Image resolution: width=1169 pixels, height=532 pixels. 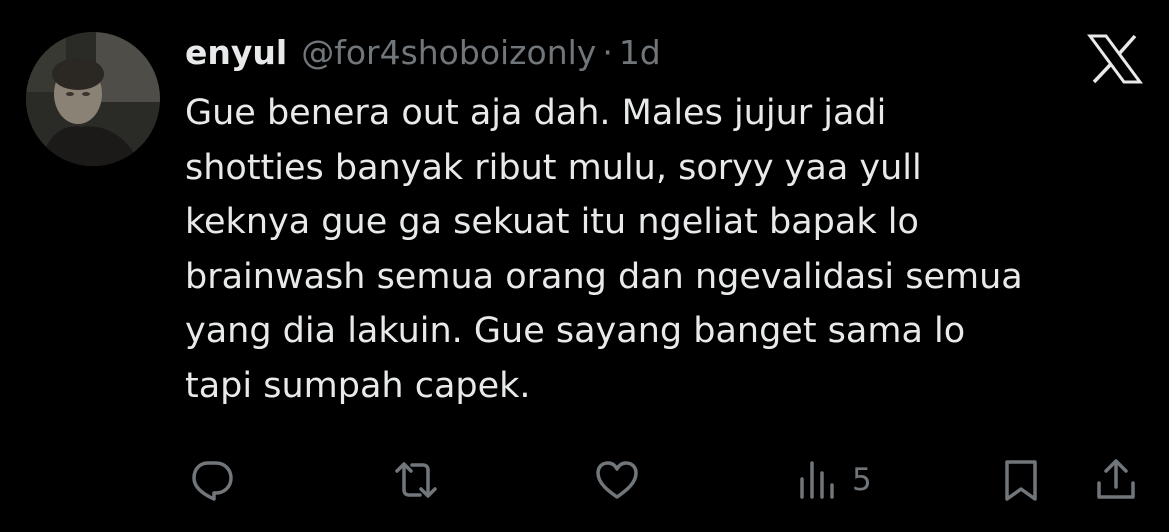 What do you see at coordinates (1115, 59) in the screenshot?
I see `x-logo-icon` at bounding box center [1115, 59].